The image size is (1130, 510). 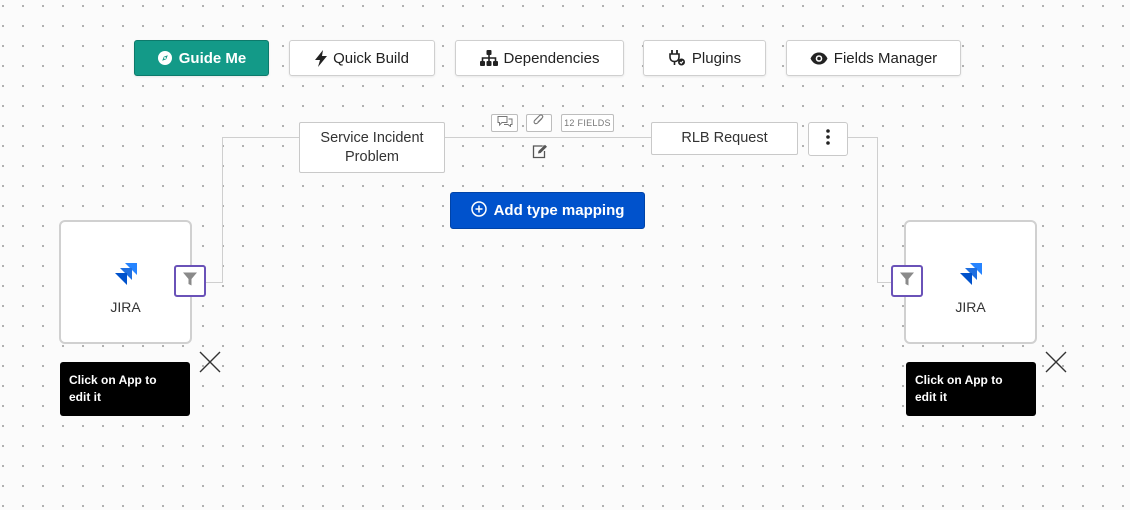 What do you see at coordinates (970, 307) in the screenshot?
I see `app-name-right: JIRA` at bounding box center [970, 307].